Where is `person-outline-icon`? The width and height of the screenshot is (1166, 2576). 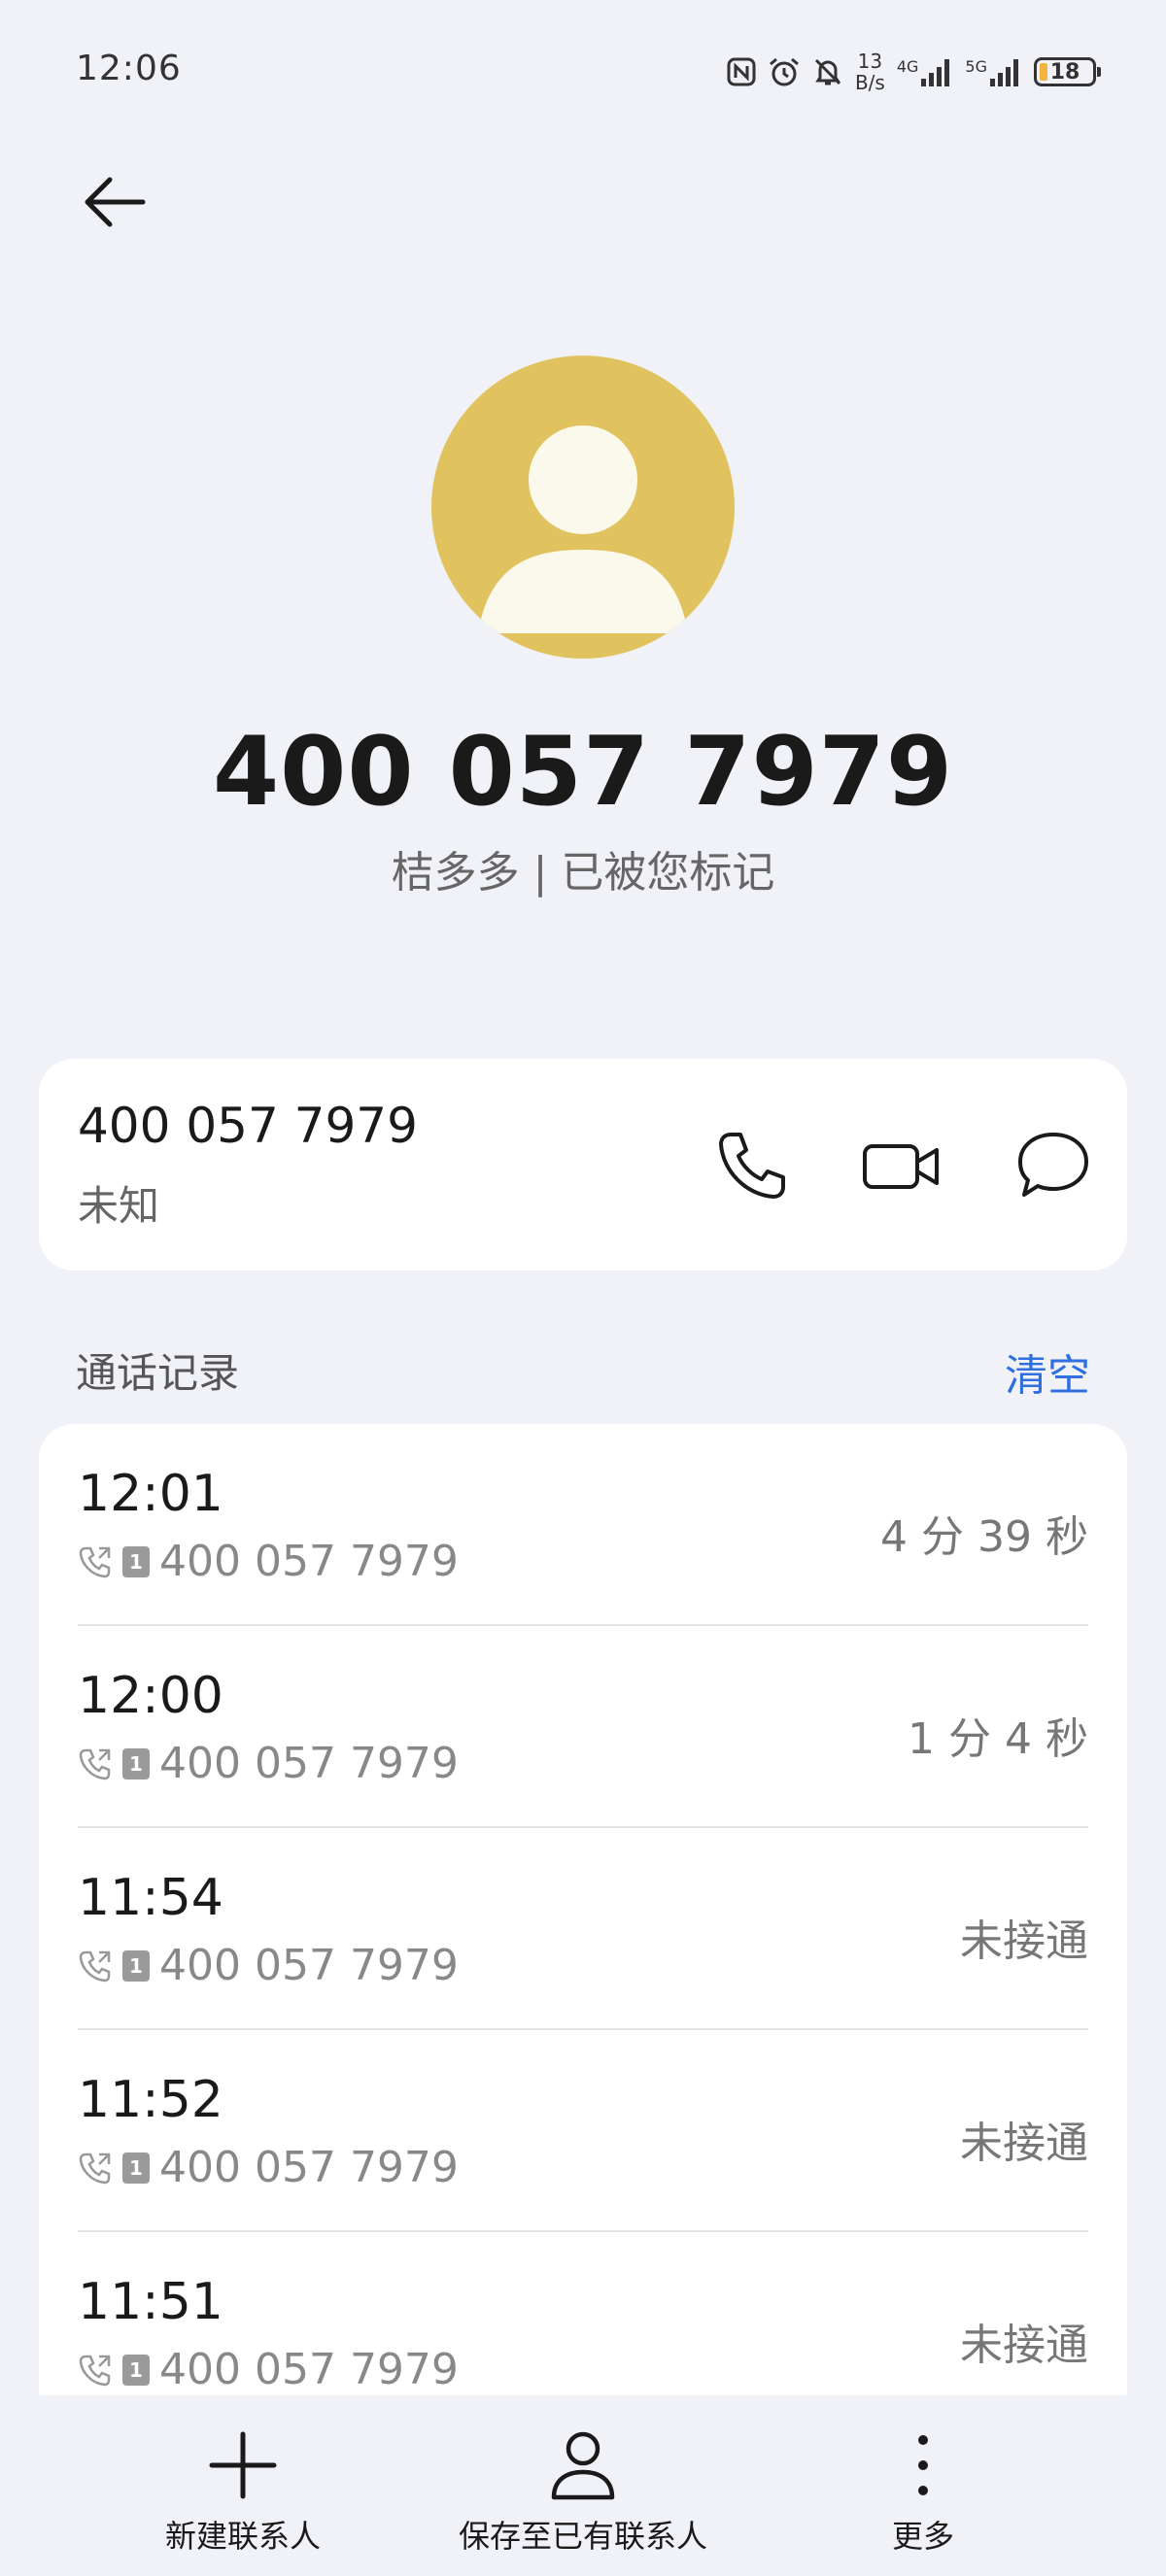 person-outline-icon is located at coordinates (583, 2465).